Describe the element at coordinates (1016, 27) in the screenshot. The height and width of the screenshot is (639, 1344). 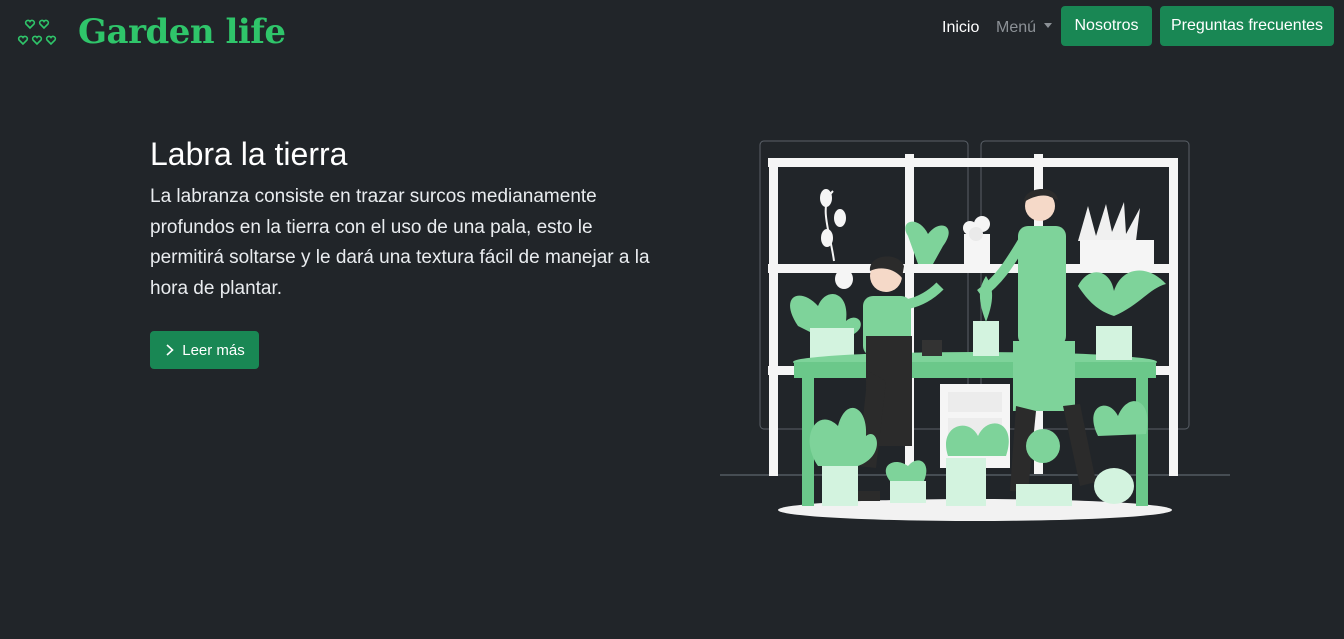
I see `nav-menu-label: Menú` at that location.